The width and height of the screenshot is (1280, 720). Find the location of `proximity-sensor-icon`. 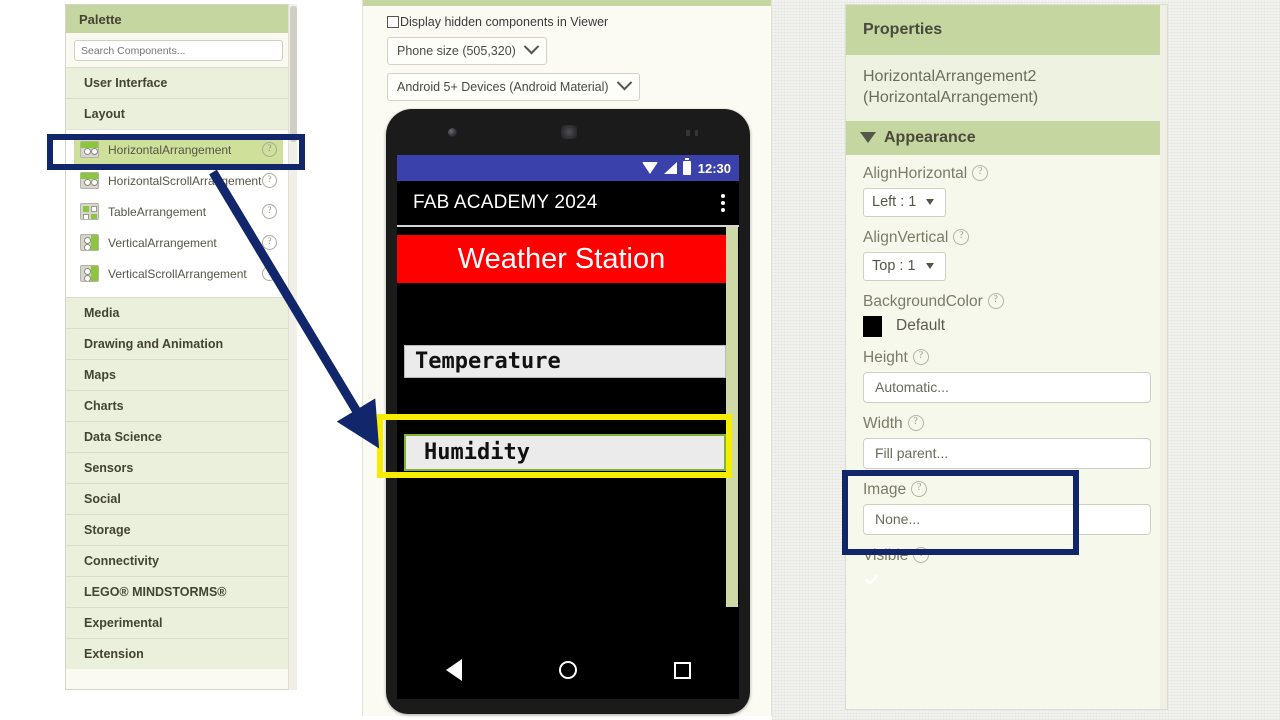

proximity-sensor-icon is located at coordinates (695, 133).